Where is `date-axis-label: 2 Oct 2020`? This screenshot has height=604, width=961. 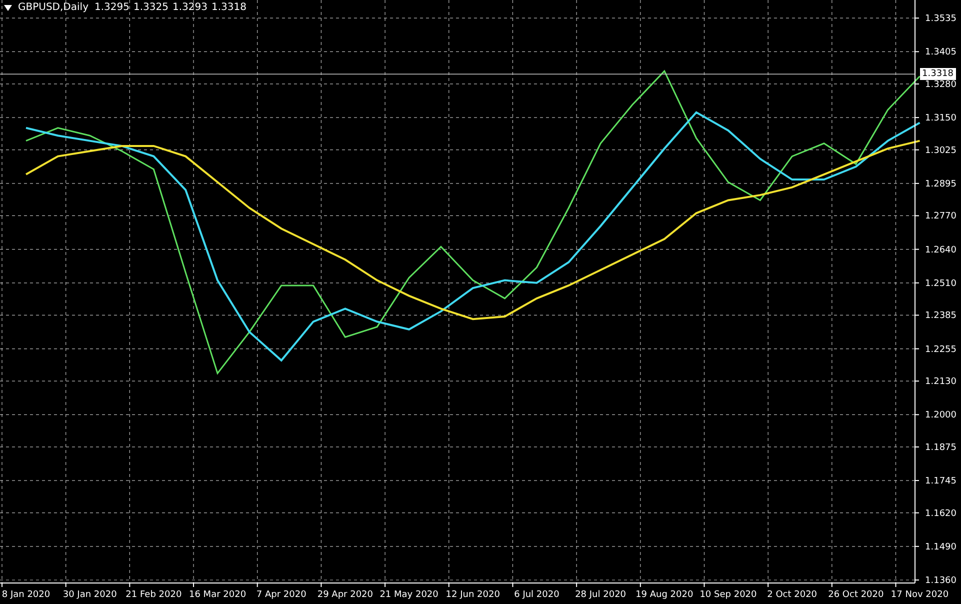
date-axis-label: 2 Oct 2020 is located at coordinates (792, 595).